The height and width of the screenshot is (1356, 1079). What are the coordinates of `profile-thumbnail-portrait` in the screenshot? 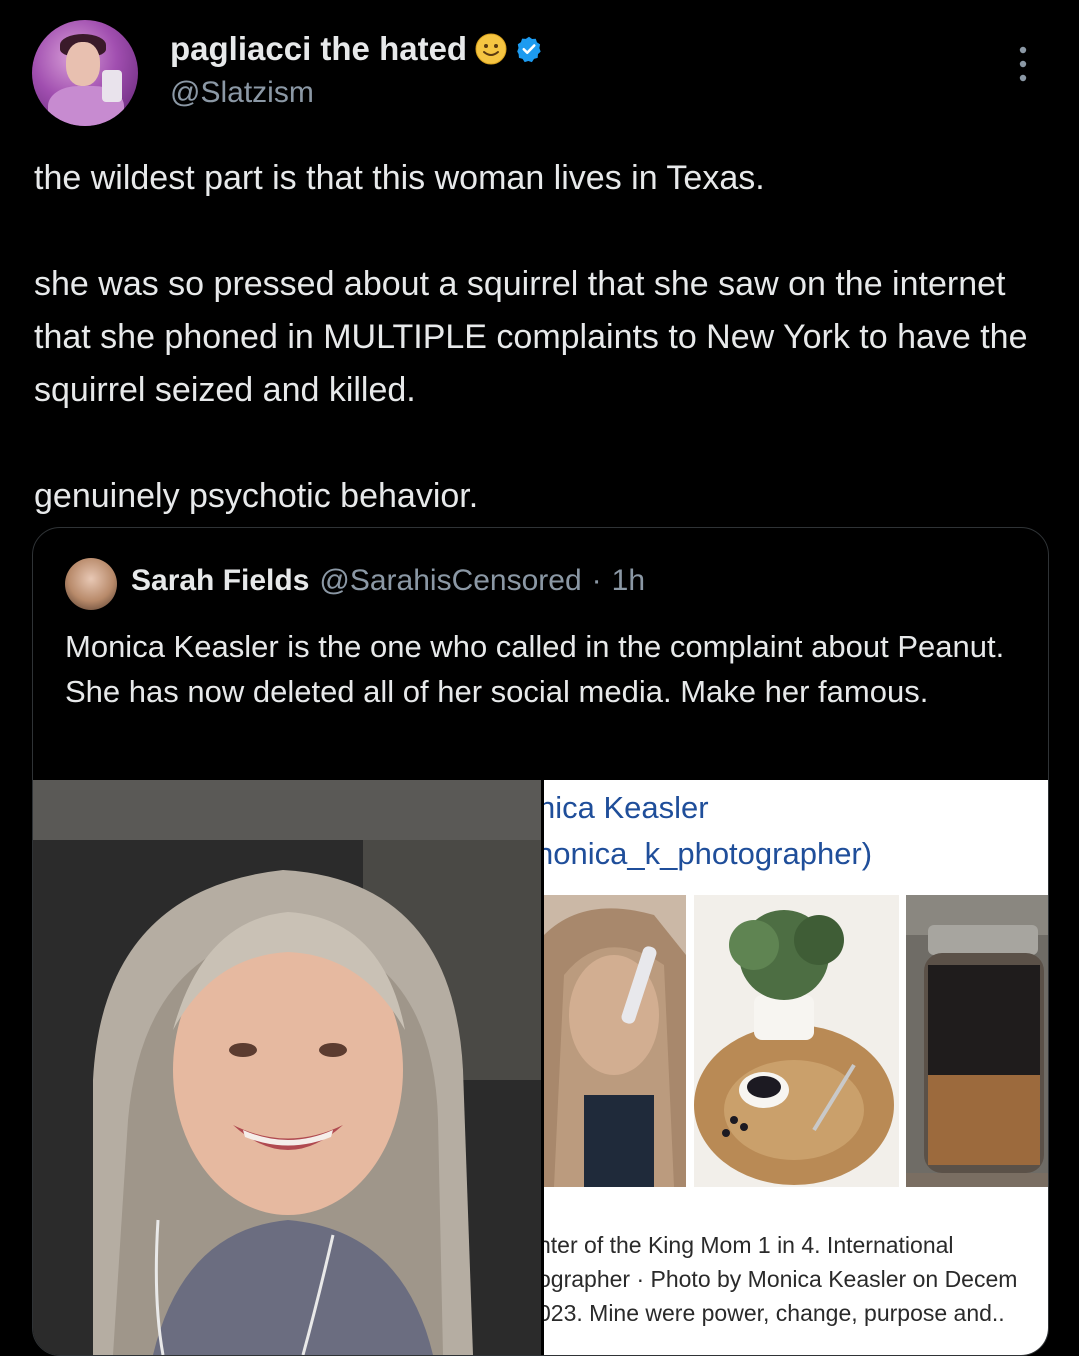 It's located at (615, 1041).